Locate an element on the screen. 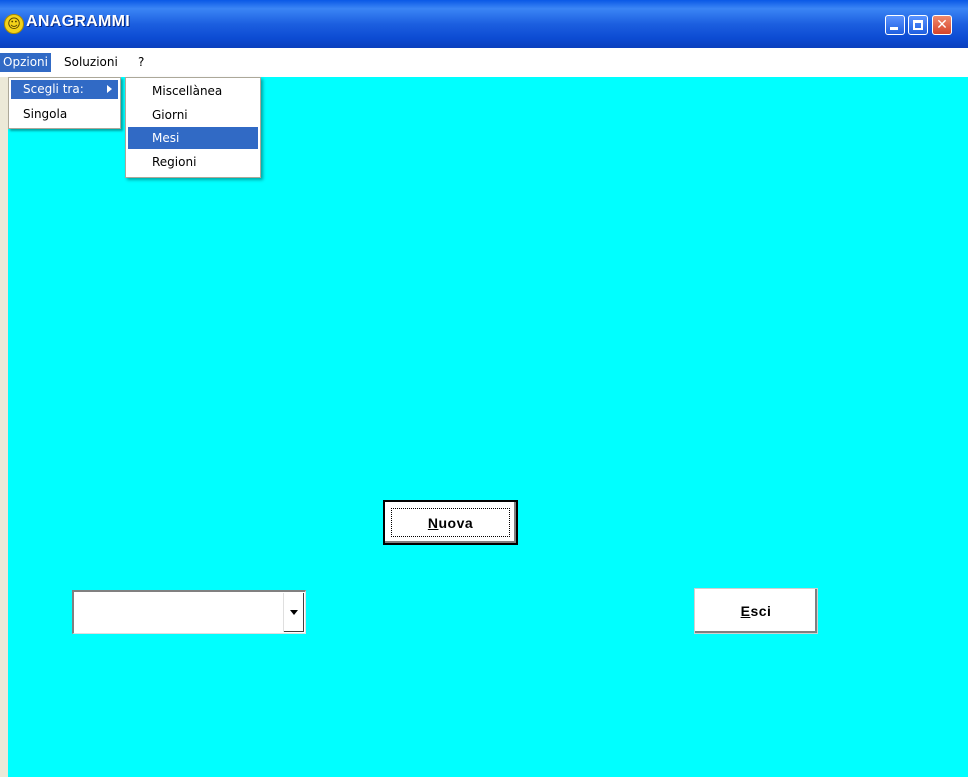 The image size is (968, 777). maximize-button is located at coordinates (918, 25).